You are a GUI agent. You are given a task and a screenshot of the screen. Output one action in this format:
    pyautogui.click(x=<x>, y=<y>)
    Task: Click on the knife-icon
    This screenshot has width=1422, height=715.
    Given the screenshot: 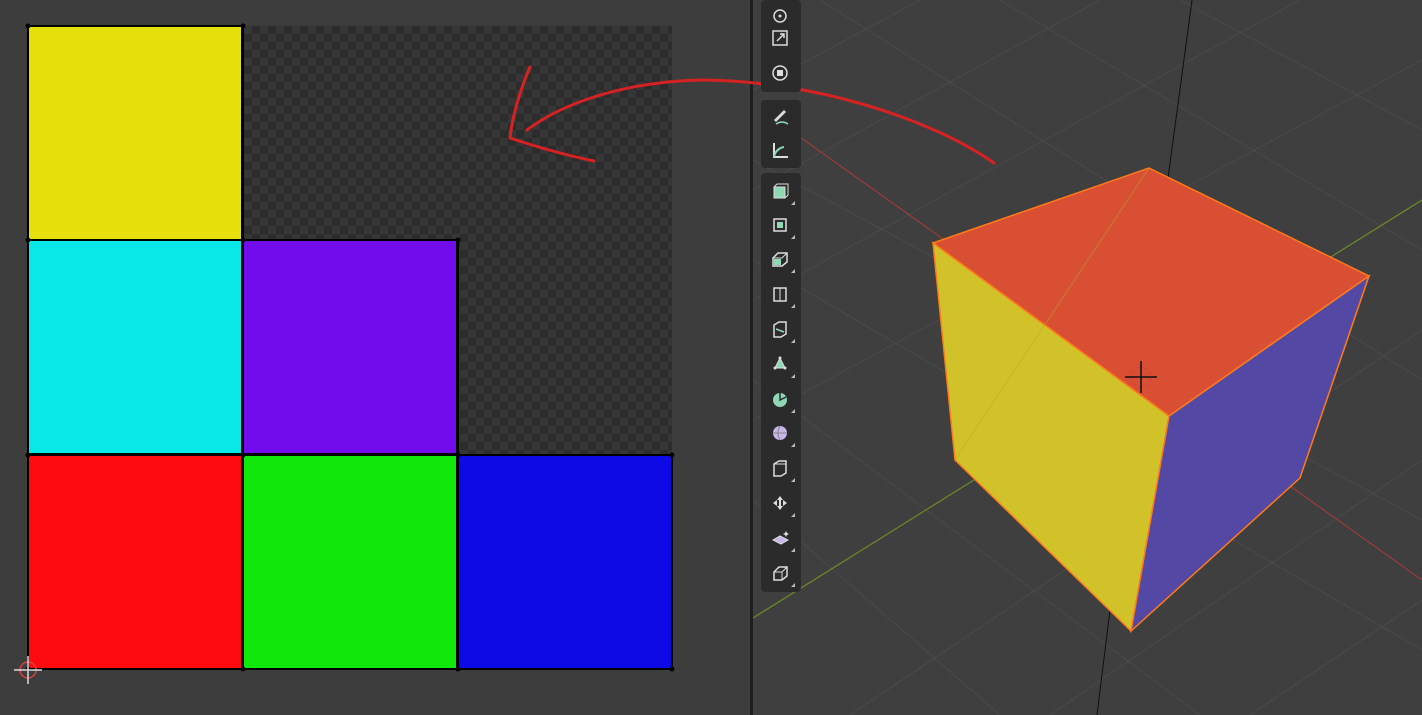 What is the action you would take?
    pyautogui.click(x=780, y=363)
    